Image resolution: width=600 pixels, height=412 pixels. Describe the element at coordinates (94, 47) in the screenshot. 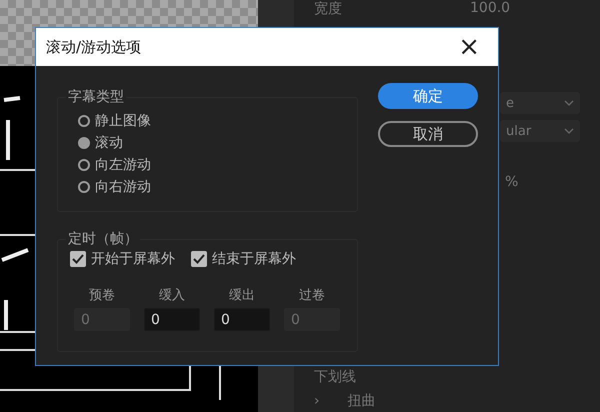

I see `dialog-title: 滚动/游动选项` at that location.